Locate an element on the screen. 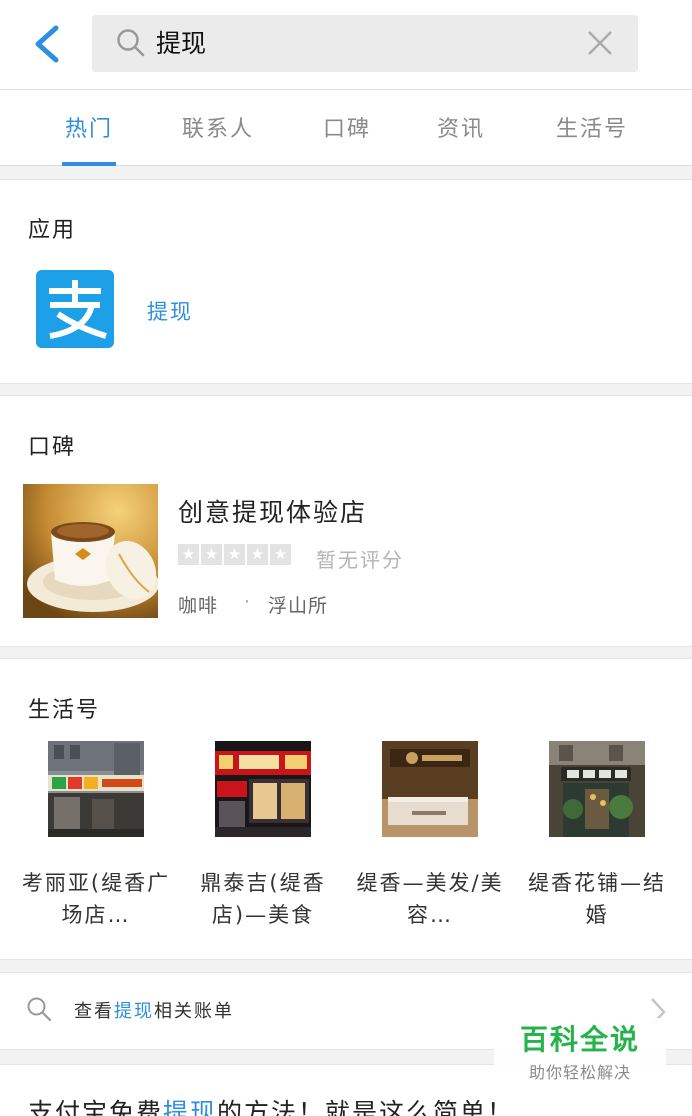  shop-photo is located at coordinates (90, 551).